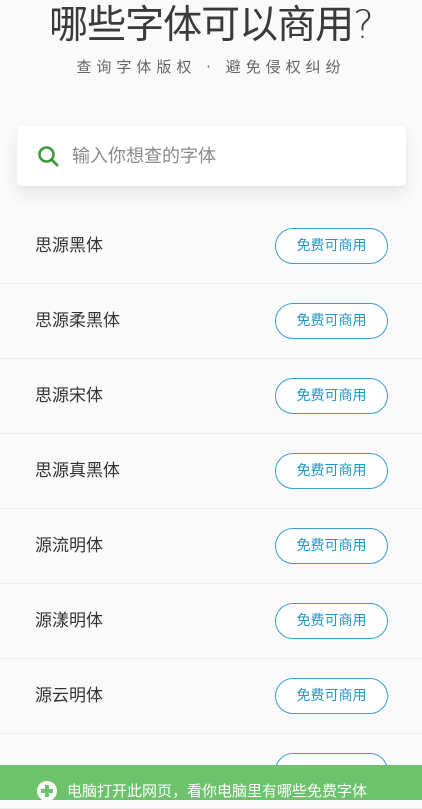 The width and height of the screenshot is (422, 809). What do you see at coordinates (211, 621) in the screenshot?
I see `font-list-item: 源漾明体 免费可商用` at bounding box center [211, 621].